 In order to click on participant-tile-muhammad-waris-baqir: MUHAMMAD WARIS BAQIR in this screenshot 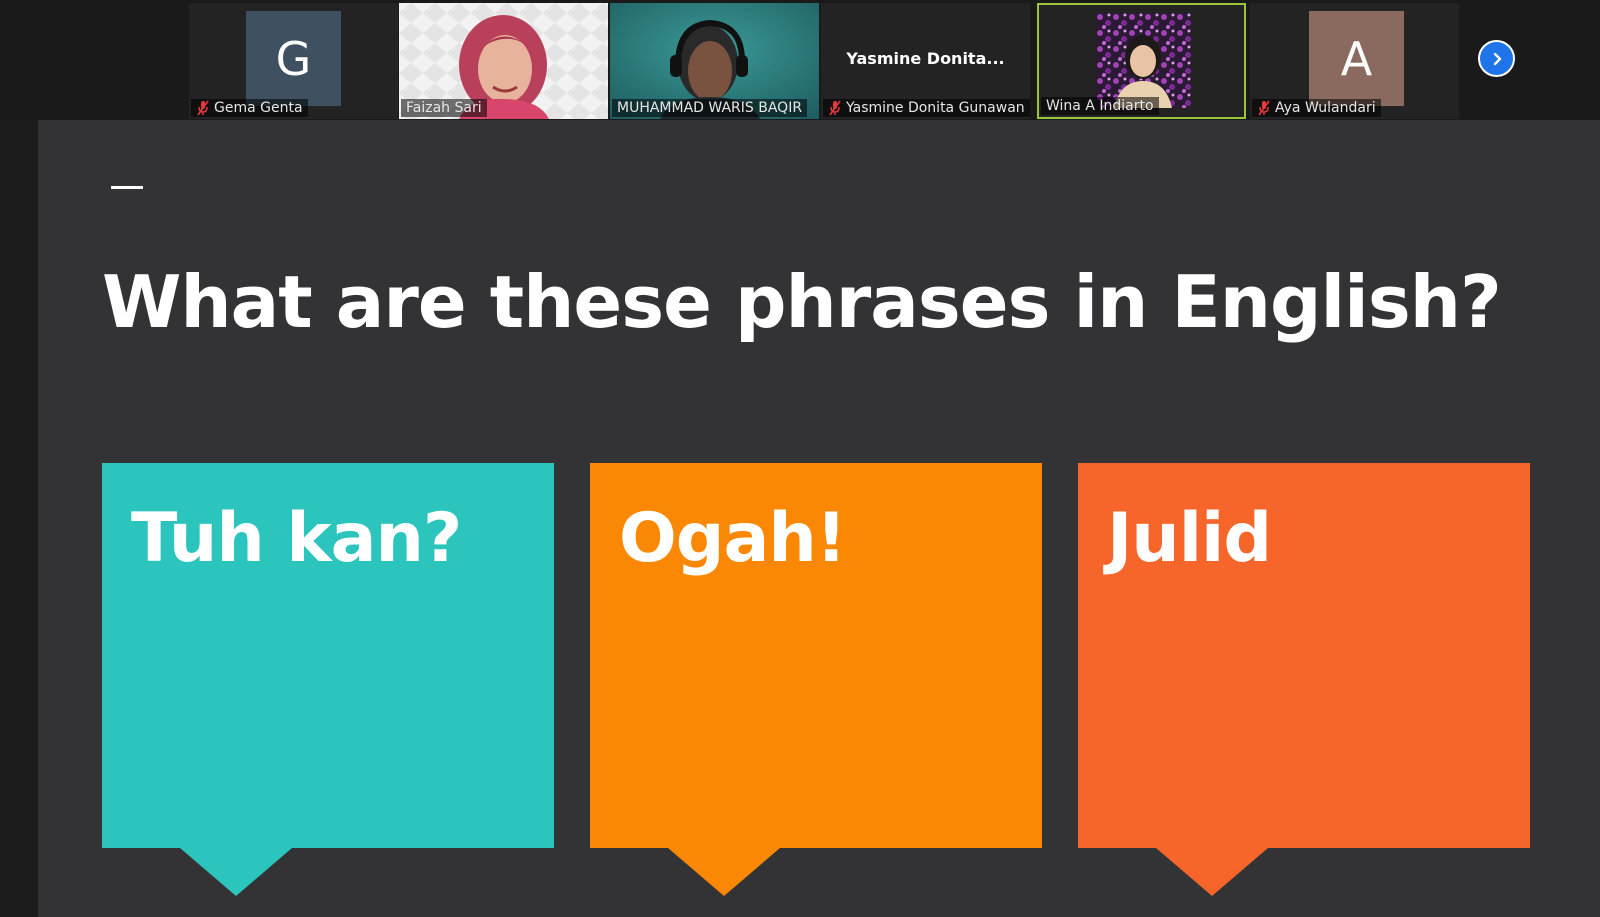, I will do `click(714, 61)`.